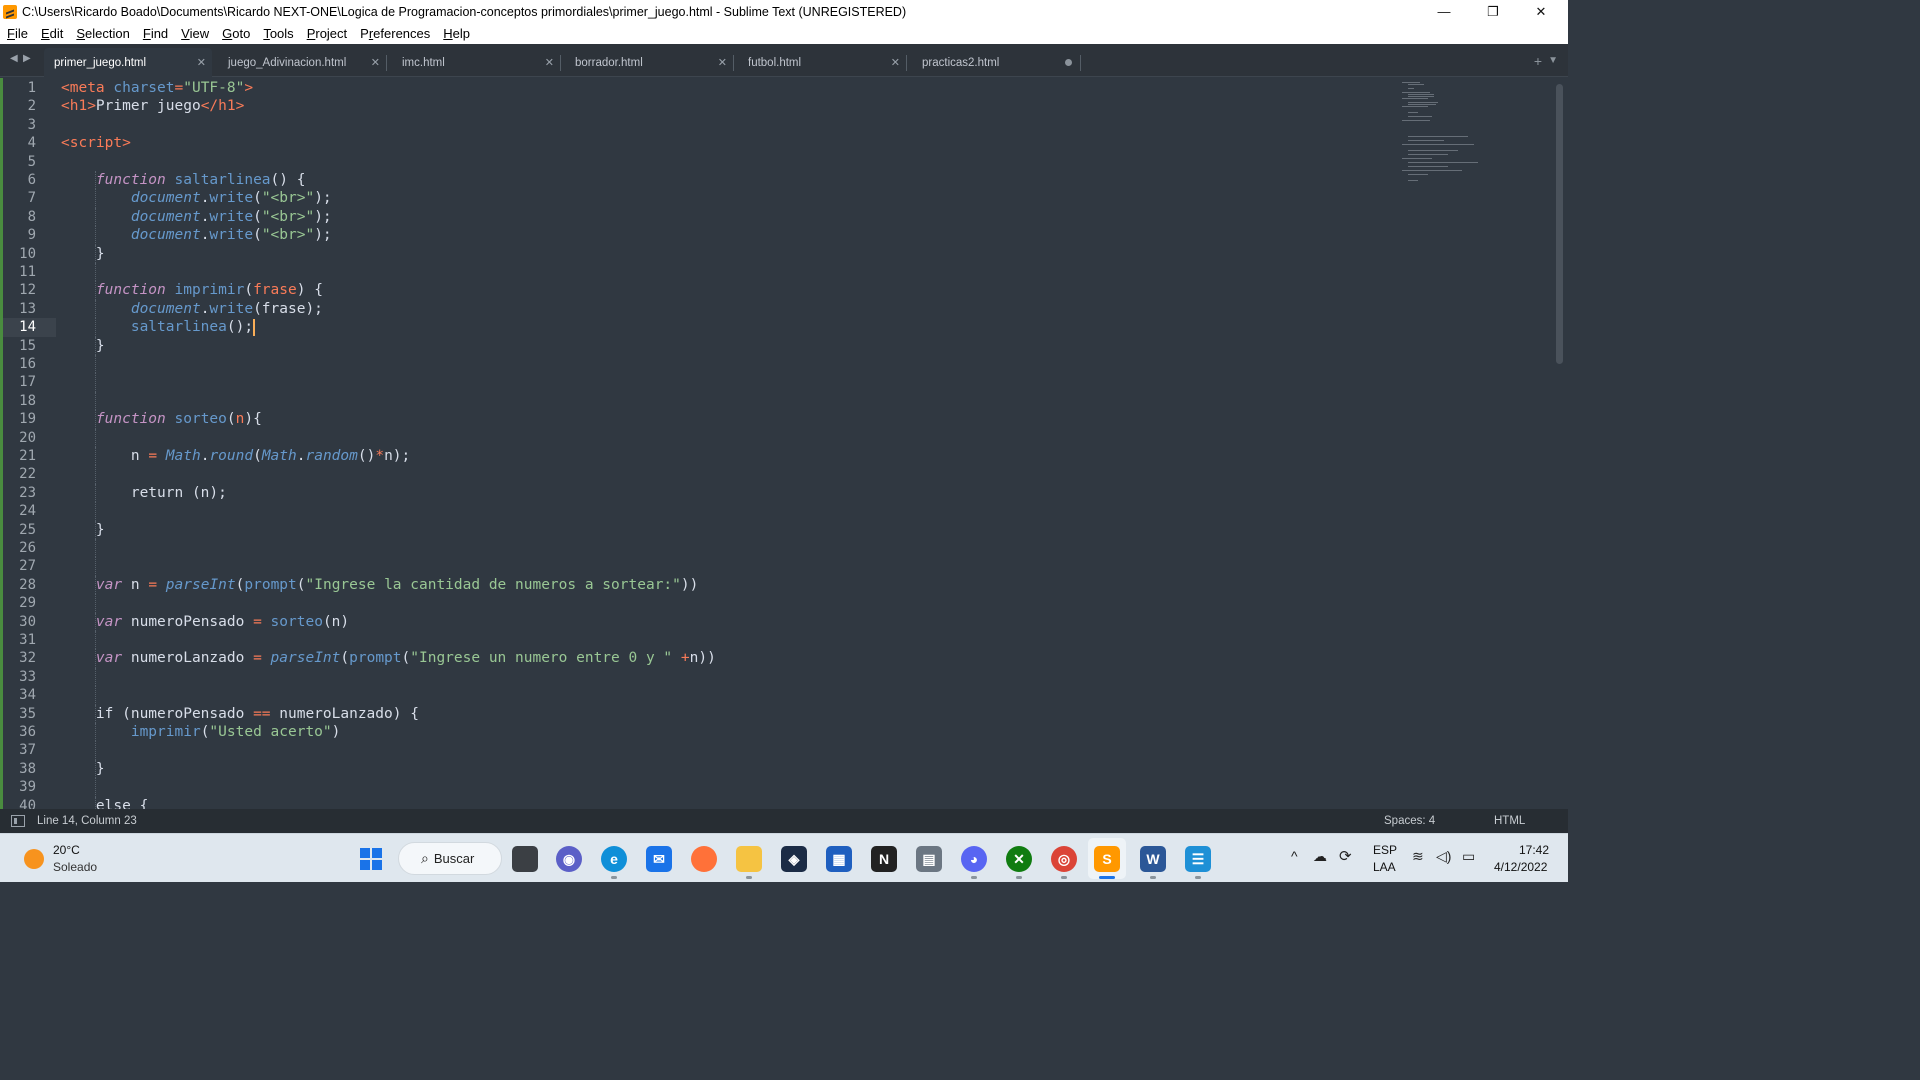  What do you see at coordinates (66, 850) in the screenshot?
I see `weather-temp: 20°C` at bounding box center [66, 850].